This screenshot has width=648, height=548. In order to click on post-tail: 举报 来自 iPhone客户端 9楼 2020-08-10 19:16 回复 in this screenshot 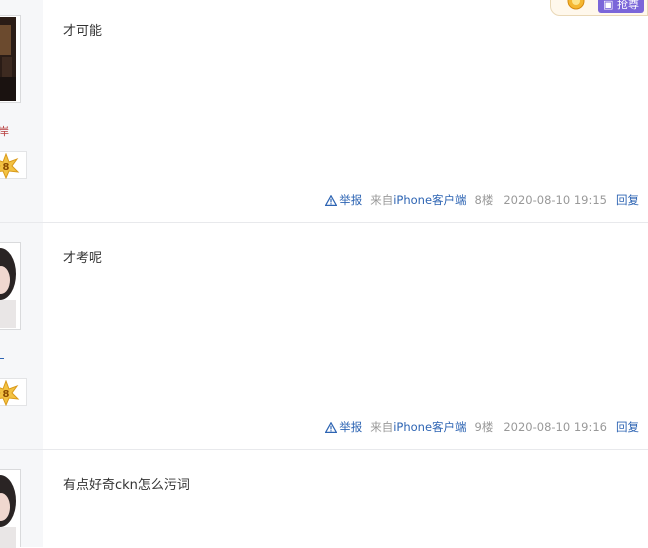, I will do `click(482, 427)`.